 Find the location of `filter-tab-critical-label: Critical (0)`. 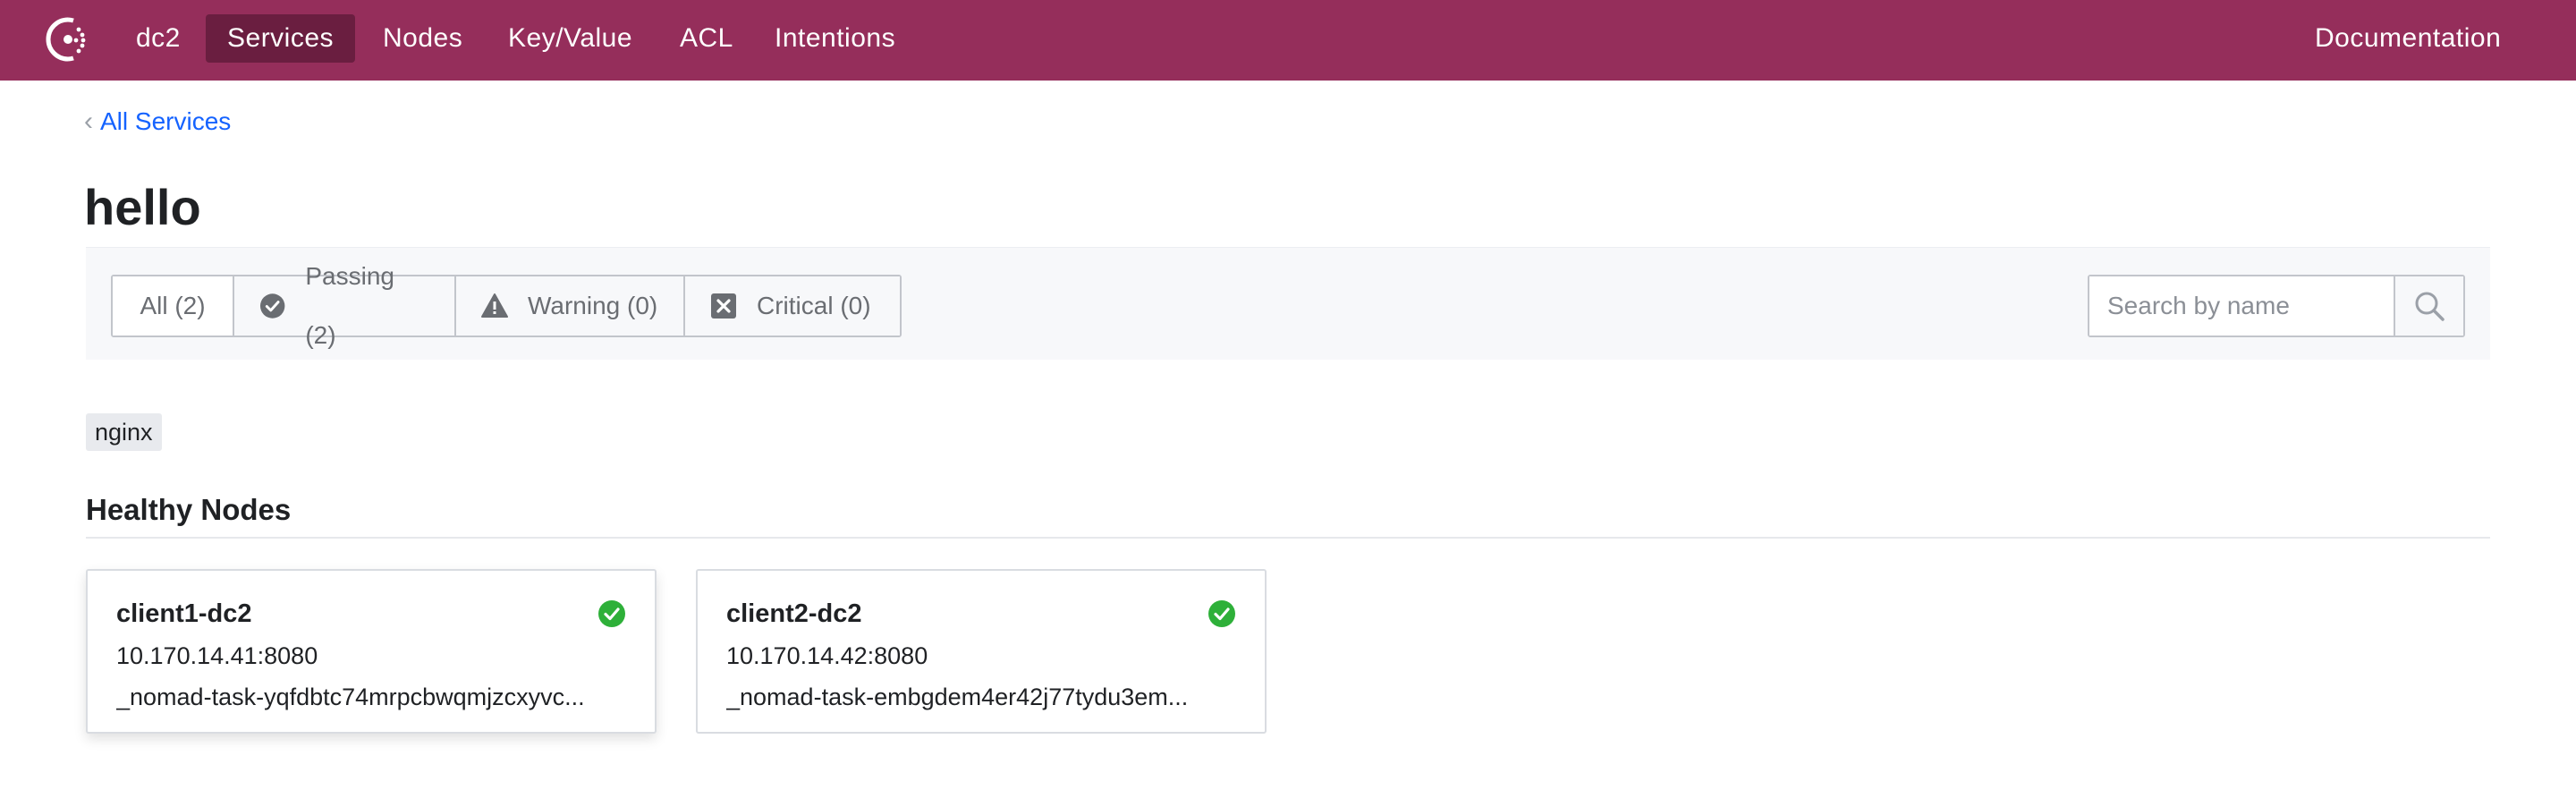

filter-tab-critical-label: Critical (0) is located at coordinates (814, 305).